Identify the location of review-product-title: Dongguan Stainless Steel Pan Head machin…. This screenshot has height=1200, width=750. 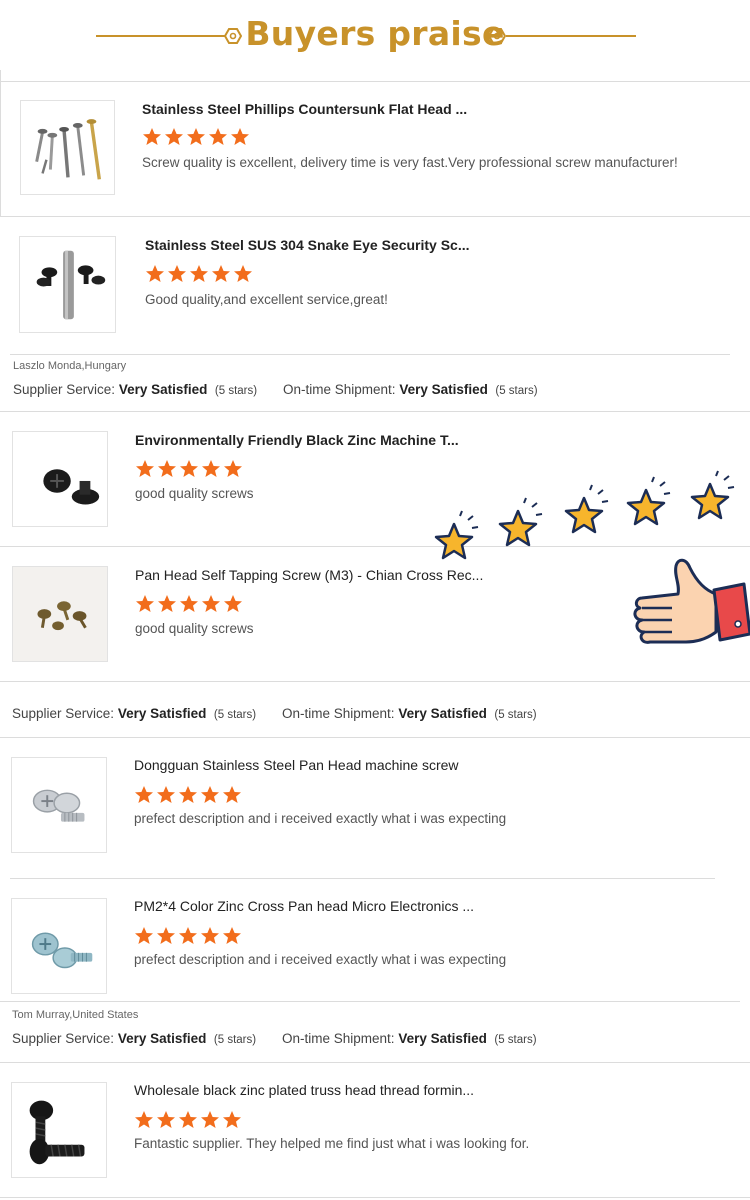
(296, 765).